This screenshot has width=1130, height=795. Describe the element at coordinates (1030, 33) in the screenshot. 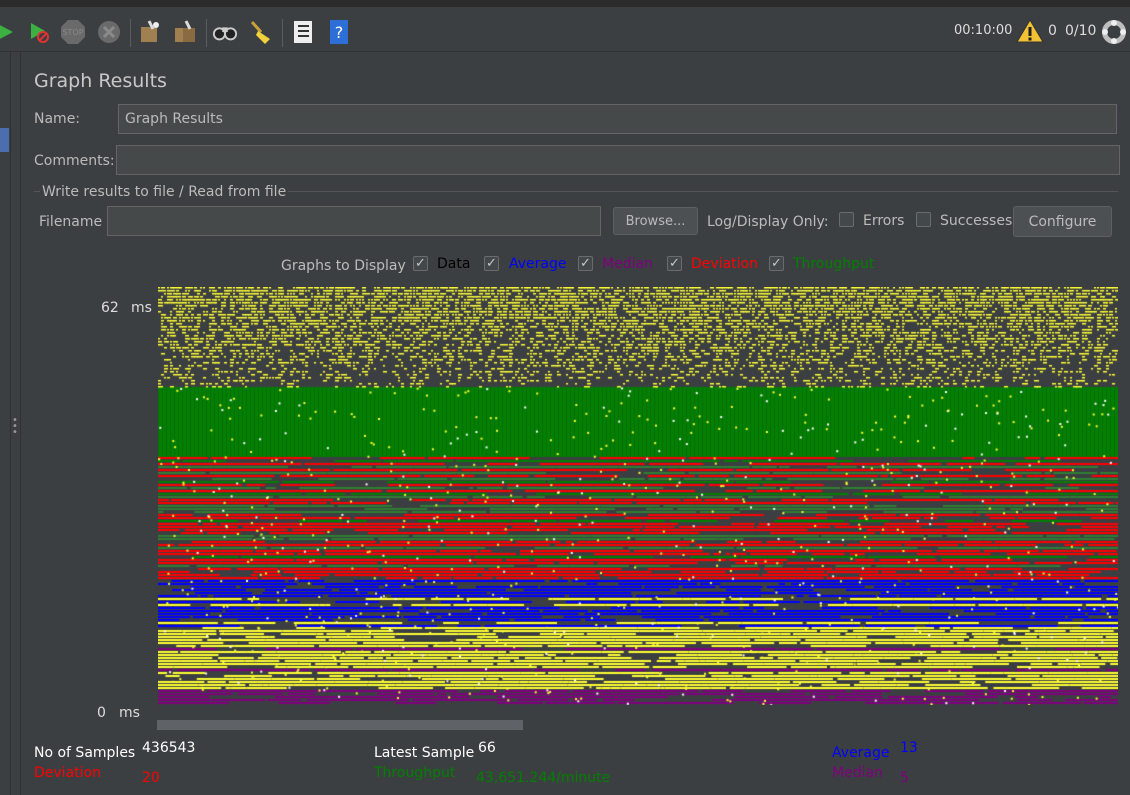

I see `warning-icon` at that location.